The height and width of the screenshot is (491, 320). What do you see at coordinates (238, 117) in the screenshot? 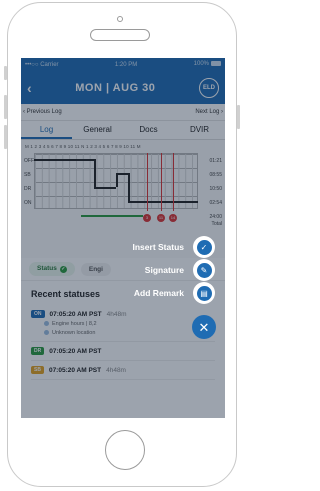
I see `power-button` at bounding box center [238, 117].